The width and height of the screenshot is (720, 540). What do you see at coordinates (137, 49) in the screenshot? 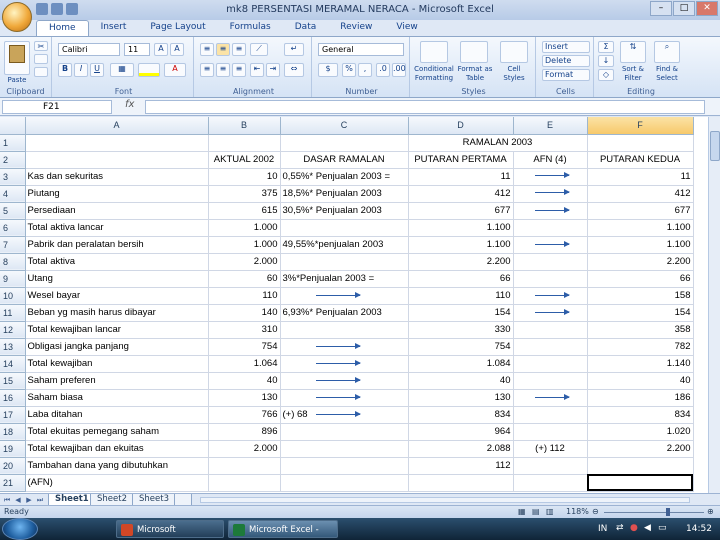
I see `font-size-combo: 11` at bounding box center [137, 49].